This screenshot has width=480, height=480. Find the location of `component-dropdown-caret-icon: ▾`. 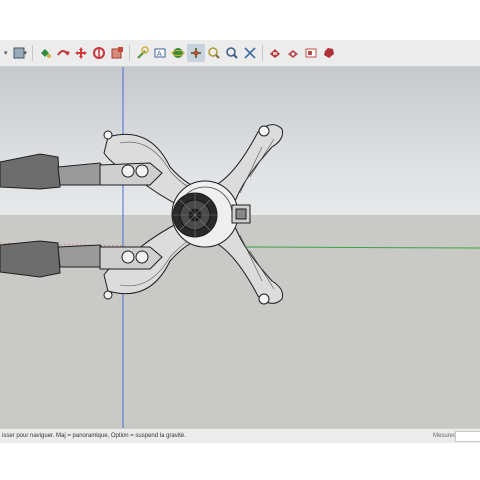

component-dropdown-caret-icon: ▾ is located at coordinates (26, 53).